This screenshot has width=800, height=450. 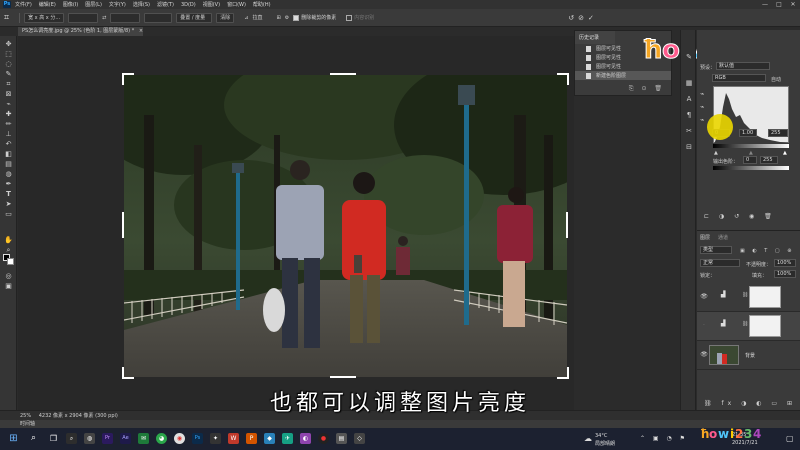 I want to click on premiere-icon: Pr, so click(x=107, y=438).